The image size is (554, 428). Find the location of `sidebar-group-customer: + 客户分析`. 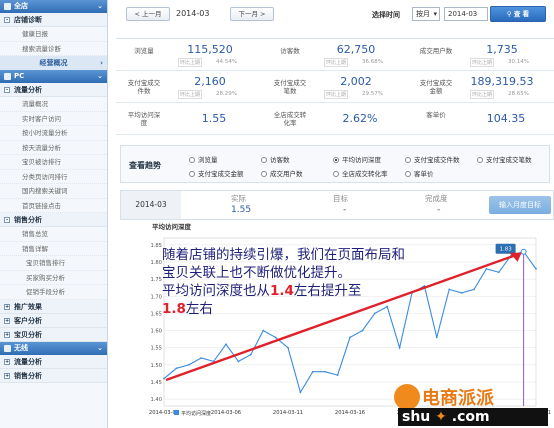

sidebar-group-customer: + 客户分析 is located at coordinates (53, 320).